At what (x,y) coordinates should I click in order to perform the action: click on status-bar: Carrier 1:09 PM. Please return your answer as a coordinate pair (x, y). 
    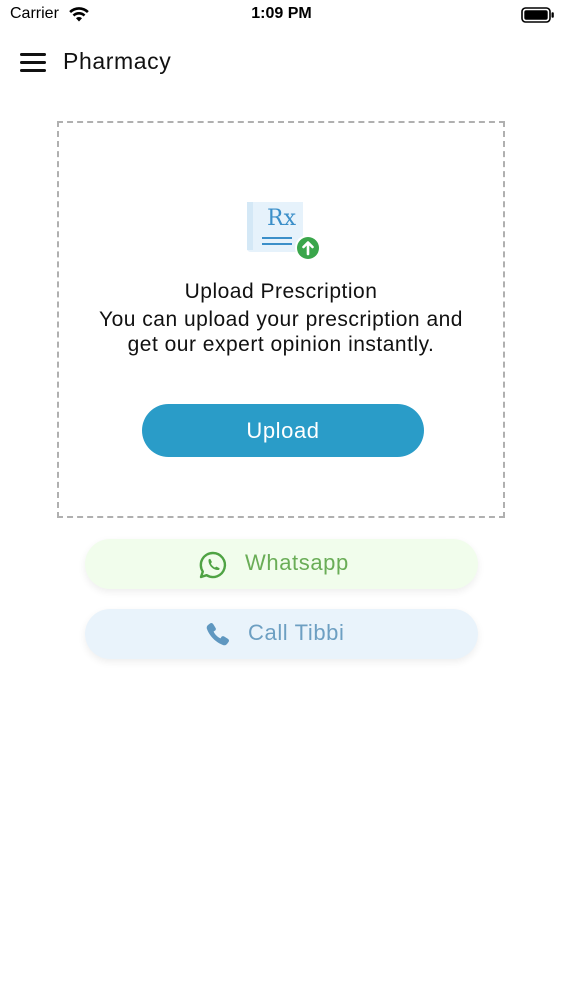
    Looking at the image, I should click on (281, 15).